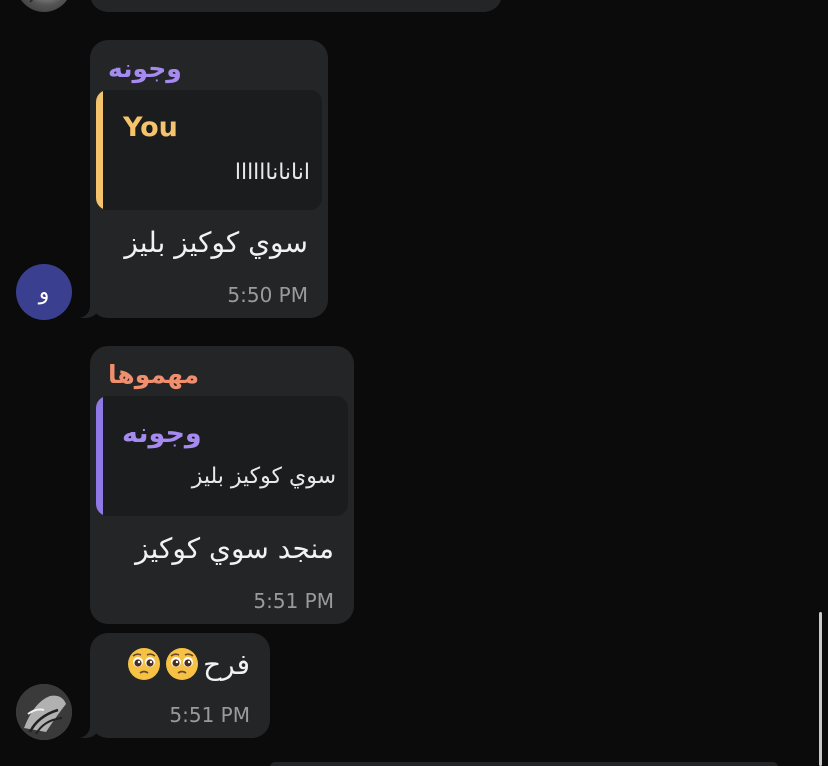 Image resolution: width=828 pixels, height=766 pixels. Describe the element at coordinates (263, 476) in the screenshot. I see `reply-text: سوي كوكيز بليز` at that location.